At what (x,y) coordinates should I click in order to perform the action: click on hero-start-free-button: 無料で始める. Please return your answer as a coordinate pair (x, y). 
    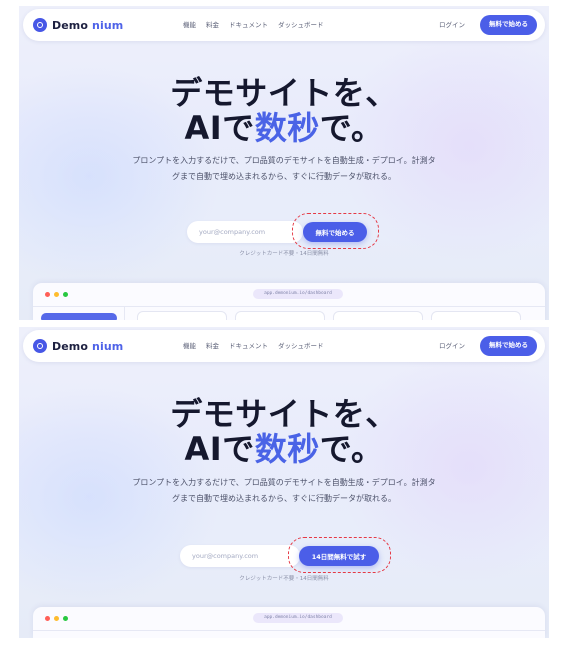
    Looking at the image, I should click on (335, 232).